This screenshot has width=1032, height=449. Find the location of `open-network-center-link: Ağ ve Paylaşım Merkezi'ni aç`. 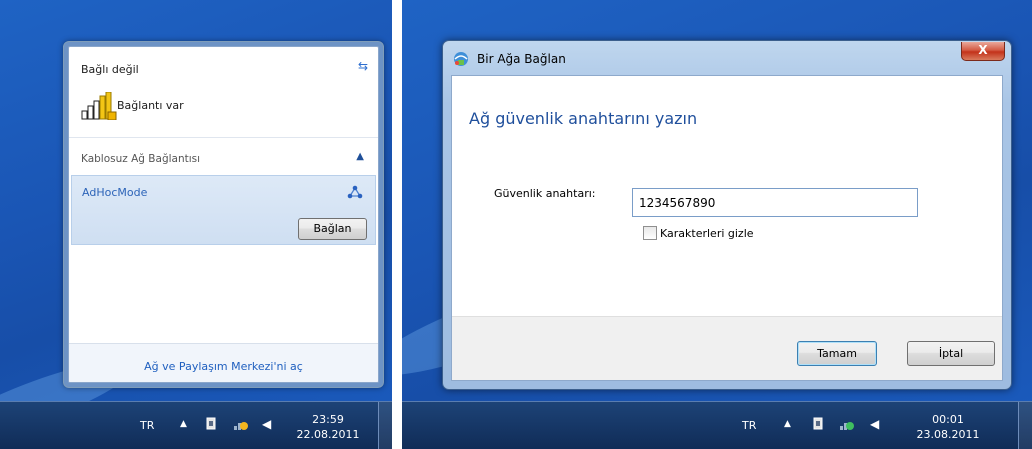

open-network-center-link: Ağ ve Paylaşım Merkezi'ni aç is located at coordinates (223, 366).